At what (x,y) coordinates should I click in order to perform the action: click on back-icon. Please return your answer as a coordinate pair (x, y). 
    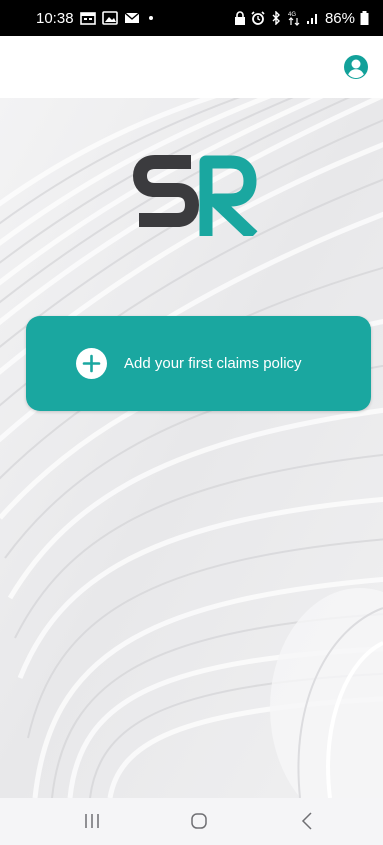
    Looking at the image, I should click on (306, 821).